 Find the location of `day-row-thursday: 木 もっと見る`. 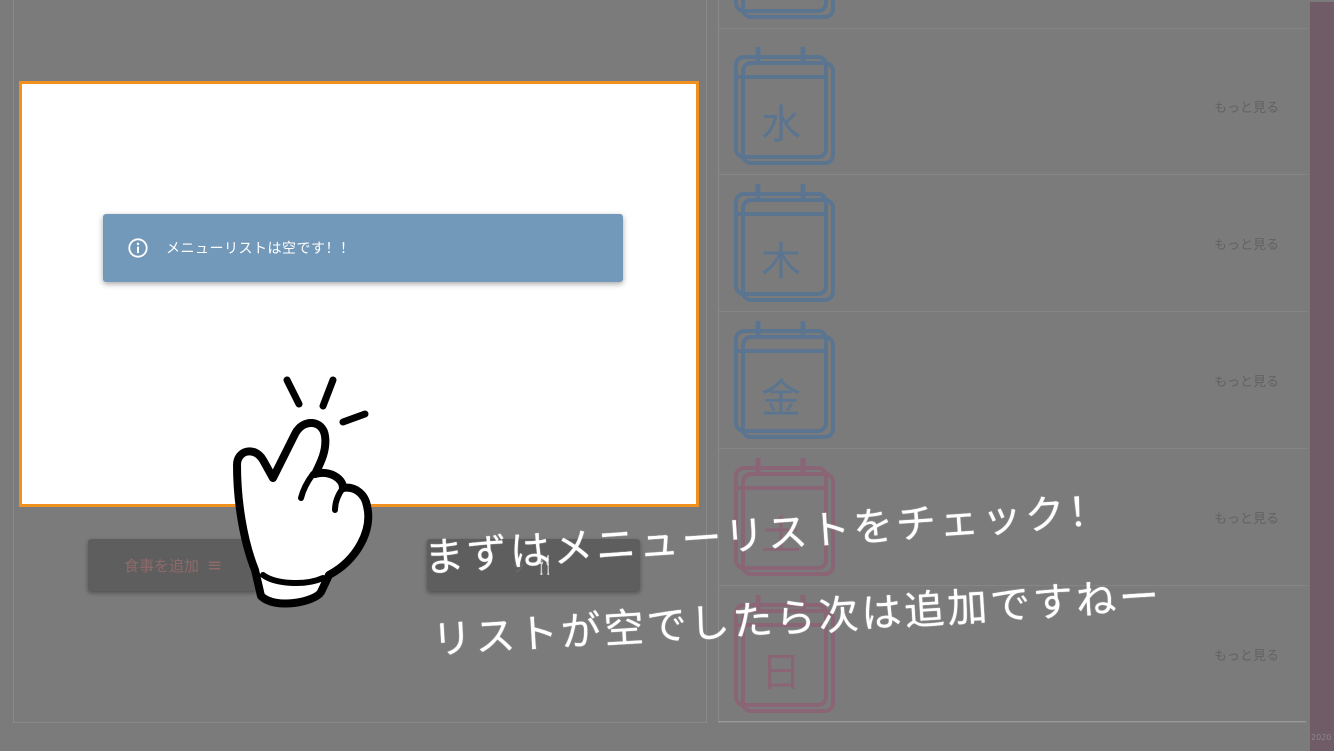

day-row-thursday: 木 もっと見る is located at coordinates (1013, 243).